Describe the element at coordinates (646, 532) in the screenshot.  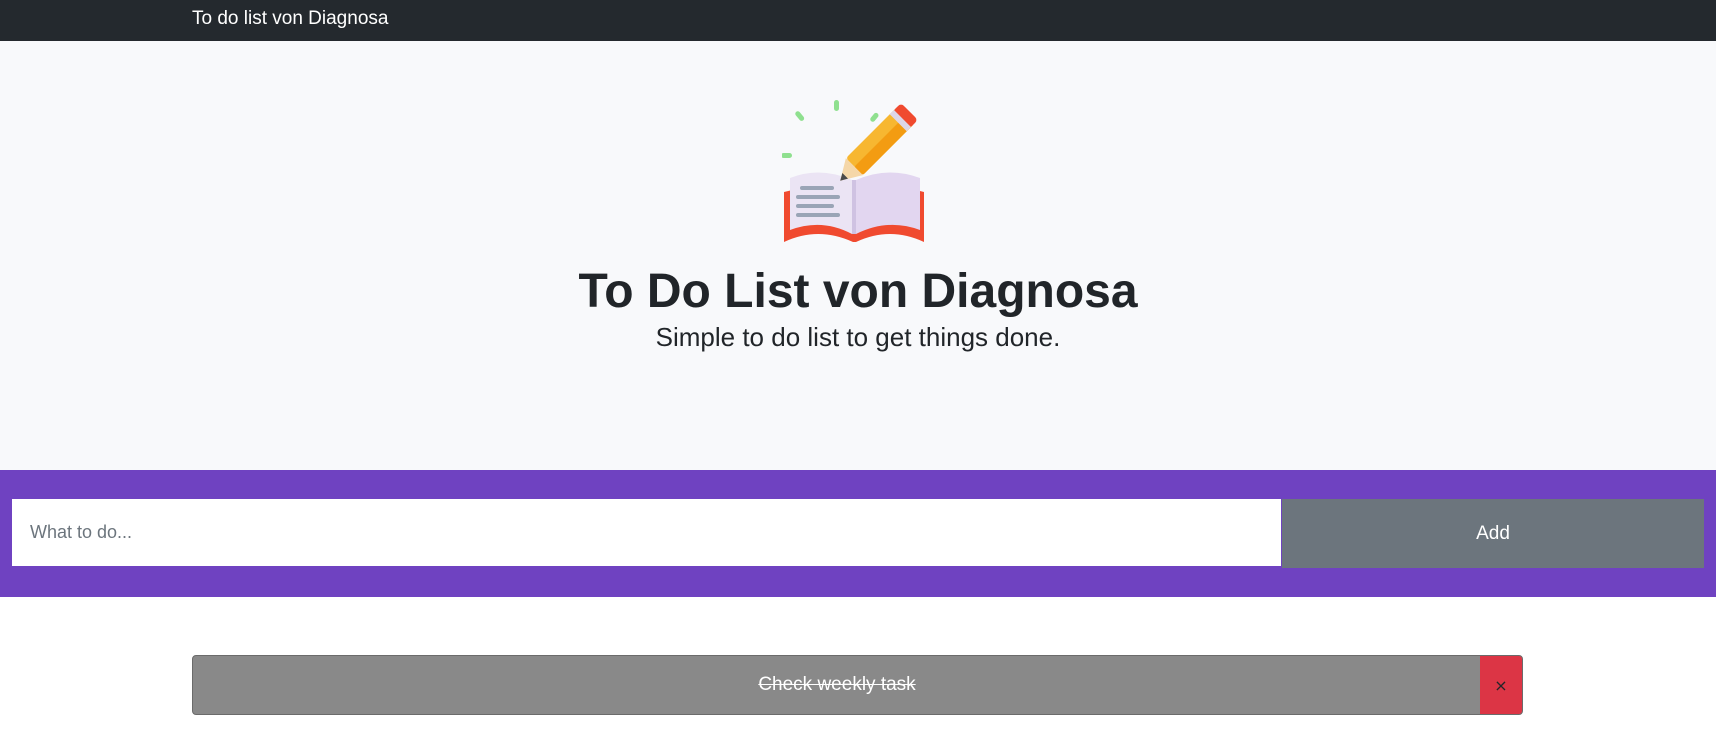
I see `todo-input` at that location.